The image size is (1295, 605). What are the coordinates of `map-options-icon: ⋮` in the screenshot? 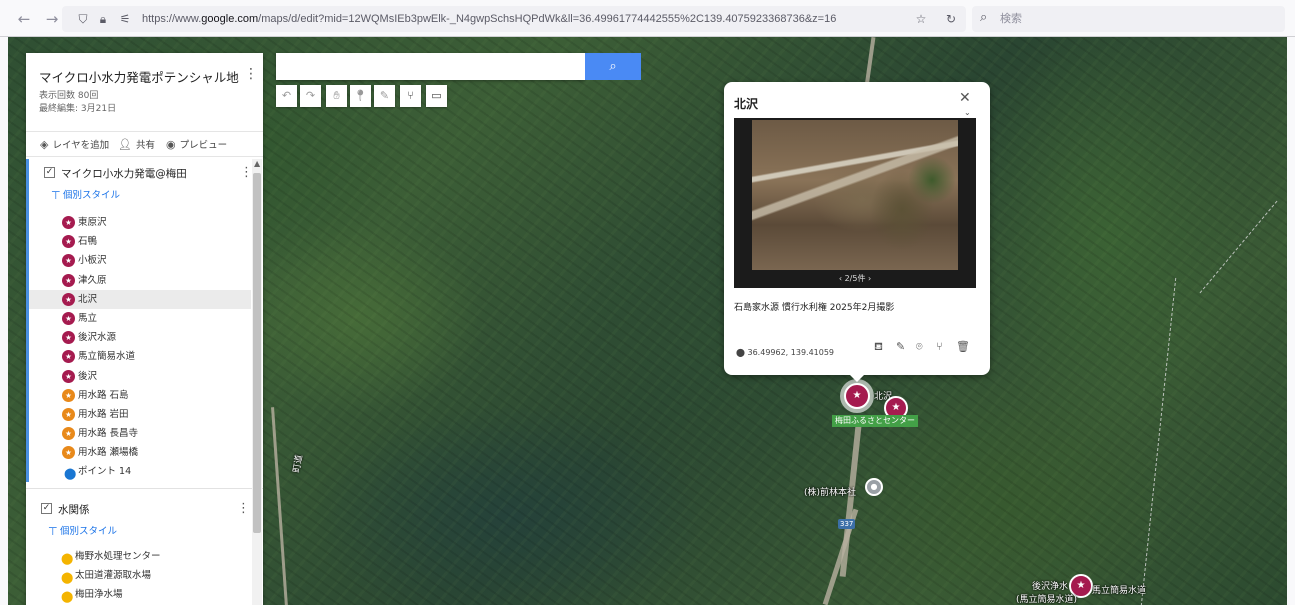 It's located at (251, 74).